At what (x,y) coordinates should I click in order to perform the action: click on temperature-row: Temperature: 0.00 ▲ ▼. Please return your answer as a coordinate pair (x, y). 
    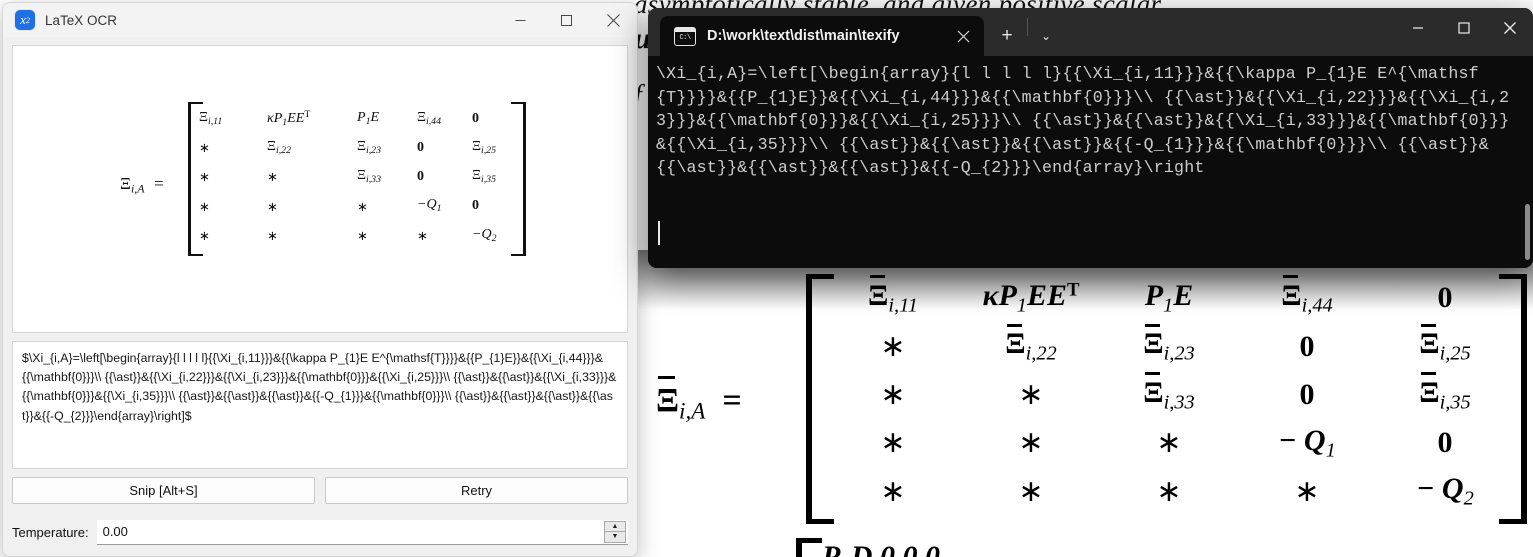
    Looking at the image, I should click on (320, 535).